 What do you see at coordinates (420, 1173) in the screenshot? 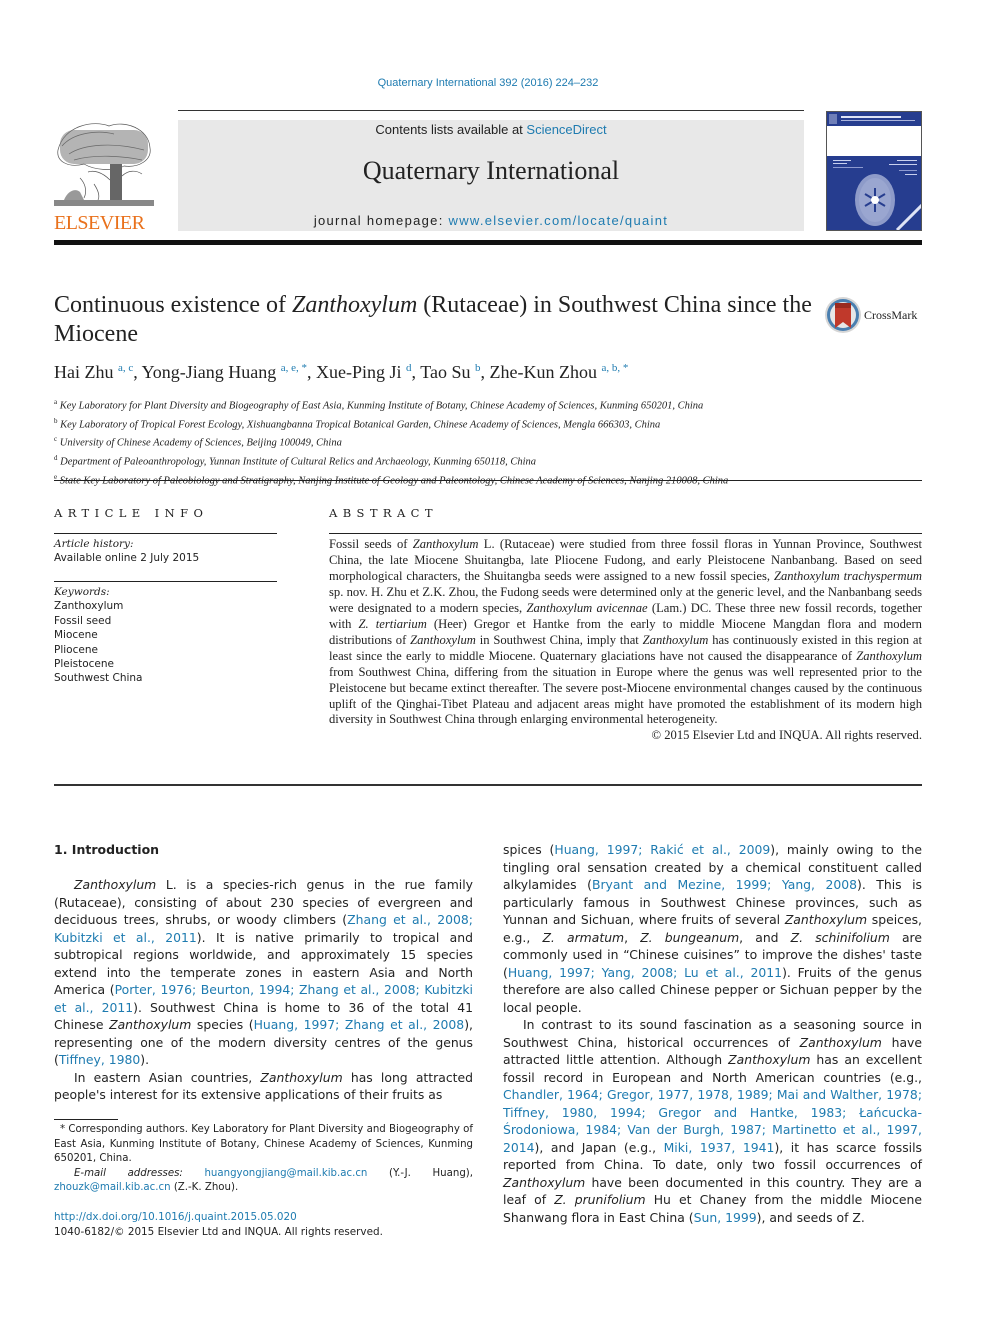
I see `email-owner-huang: (Y.-J. Huang),` at bounding box center [420, 1173].